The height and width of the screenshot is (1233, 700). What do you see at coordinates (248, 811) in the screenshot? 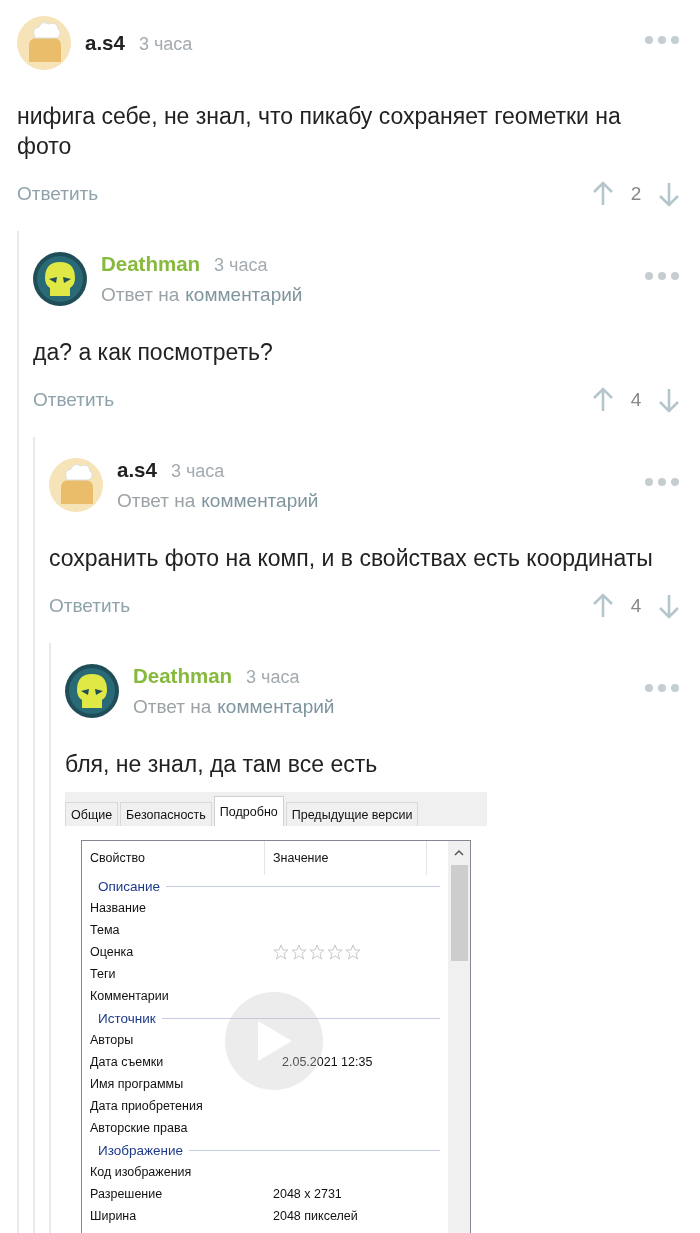
I see `tab: Подробно` at bounding box center [248, 811].